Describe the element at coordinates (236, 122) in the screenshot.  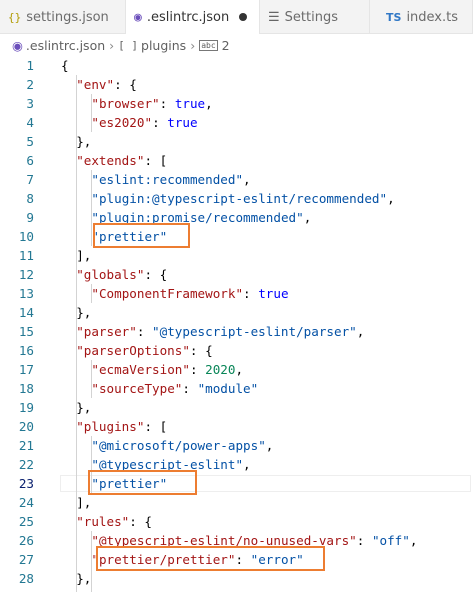
I see `code-line: 4 "es2020": true` at that location.